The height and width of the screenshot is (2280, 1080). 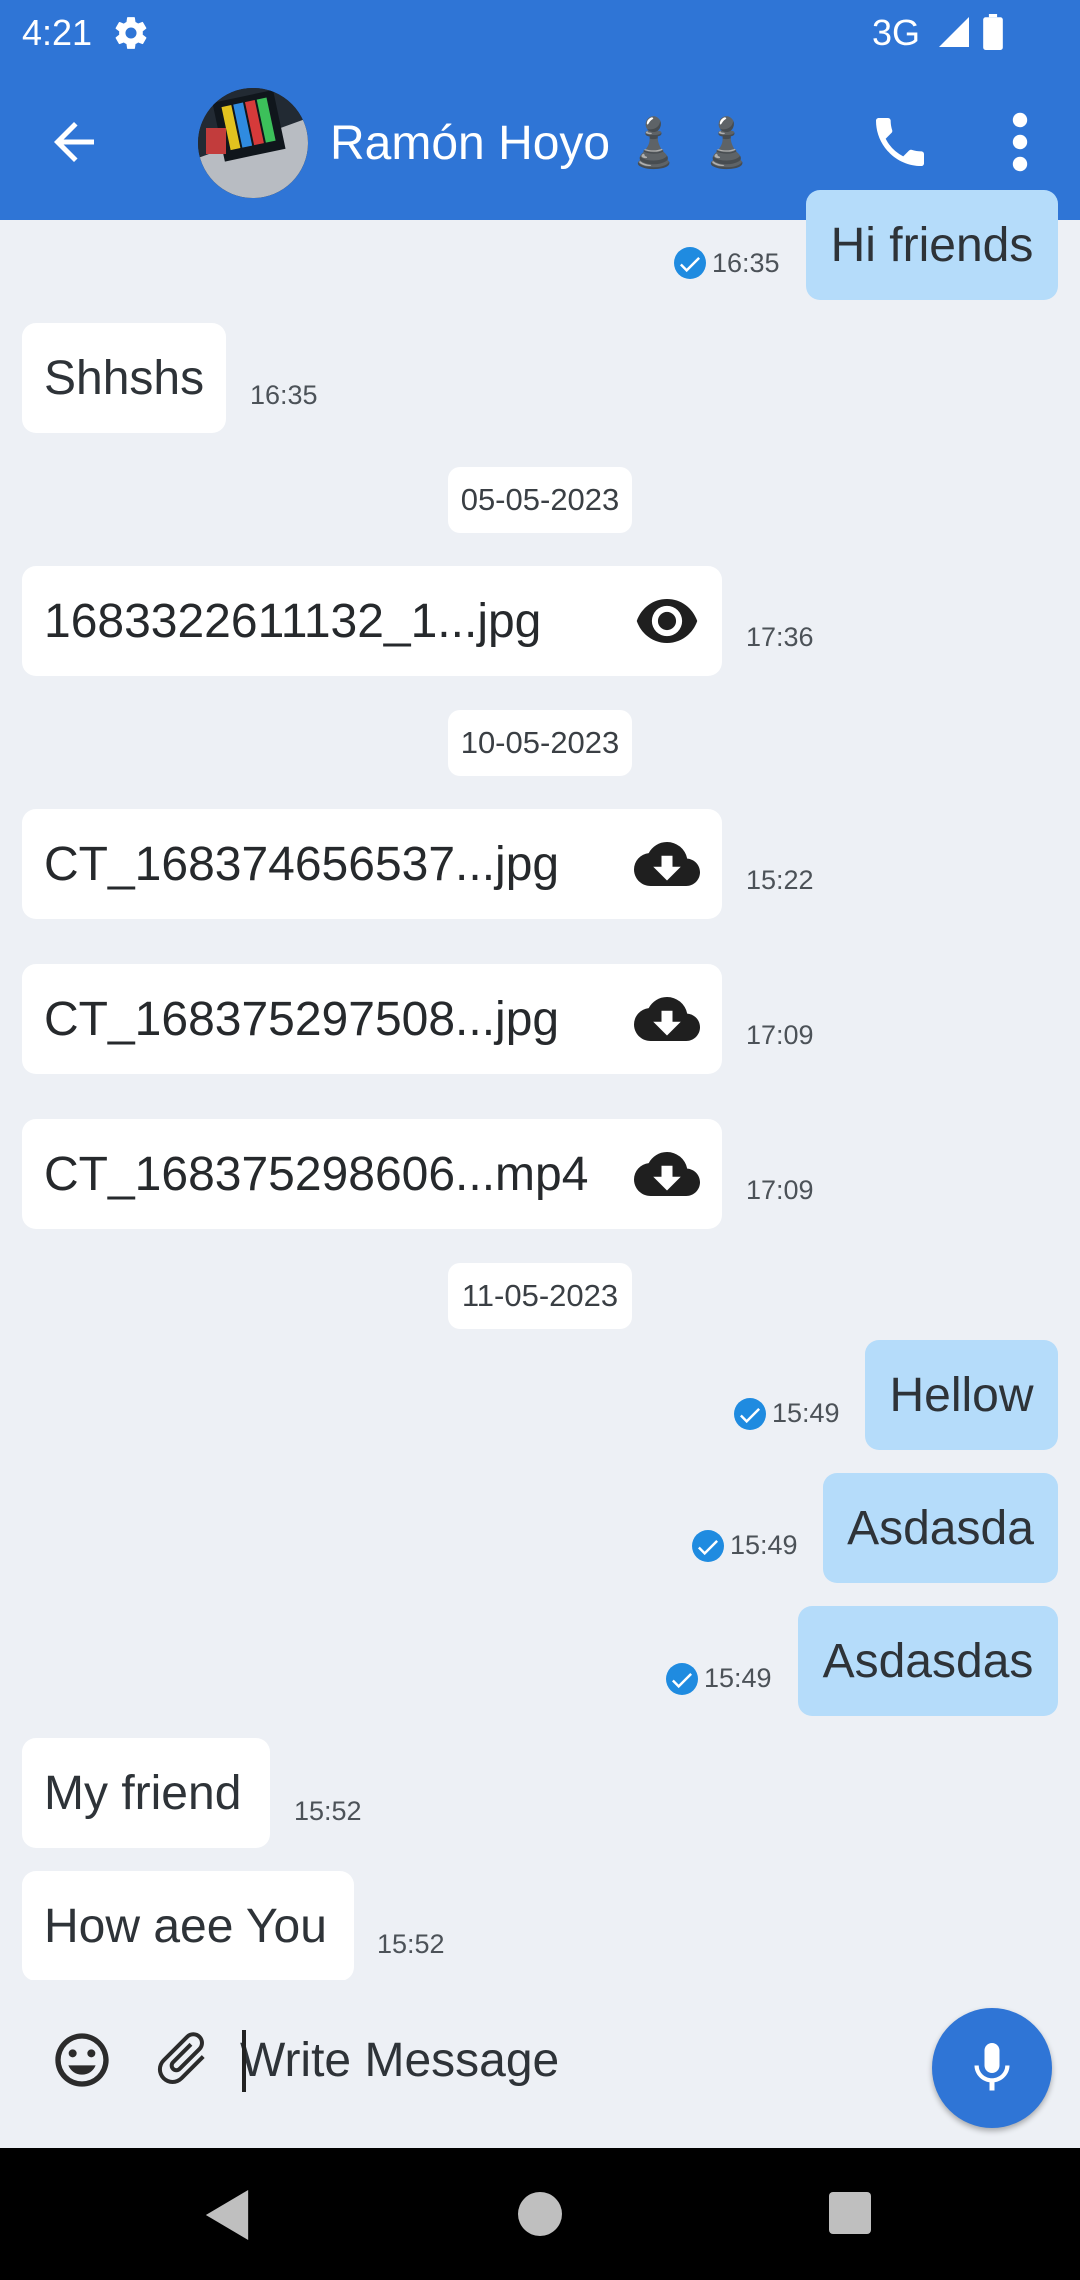 I want to click on file-message: CT_168375297508...jpg, so click(x=372, y=1019).